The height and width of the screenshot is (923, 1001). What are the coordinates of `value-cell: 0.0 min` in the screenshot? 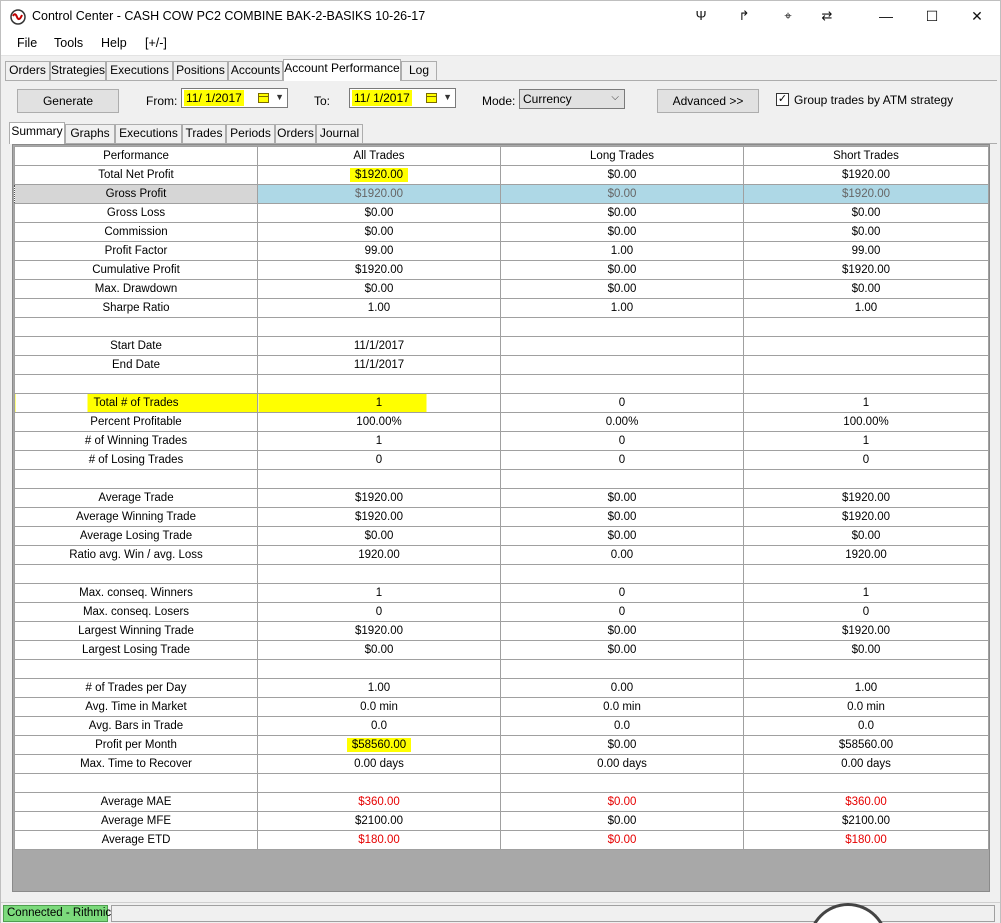 It's located at (379, 707).